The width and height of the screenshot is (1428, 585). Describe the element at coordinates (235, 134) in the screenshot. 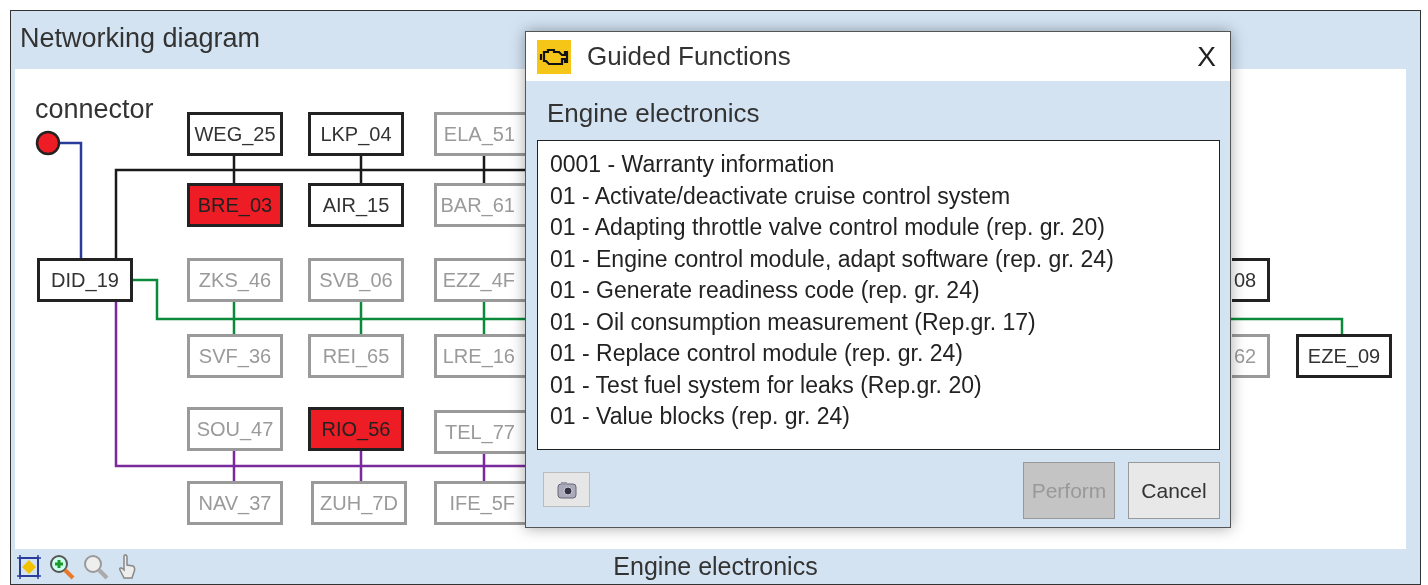

I see `control-unit-node: WEG_25` at that location.